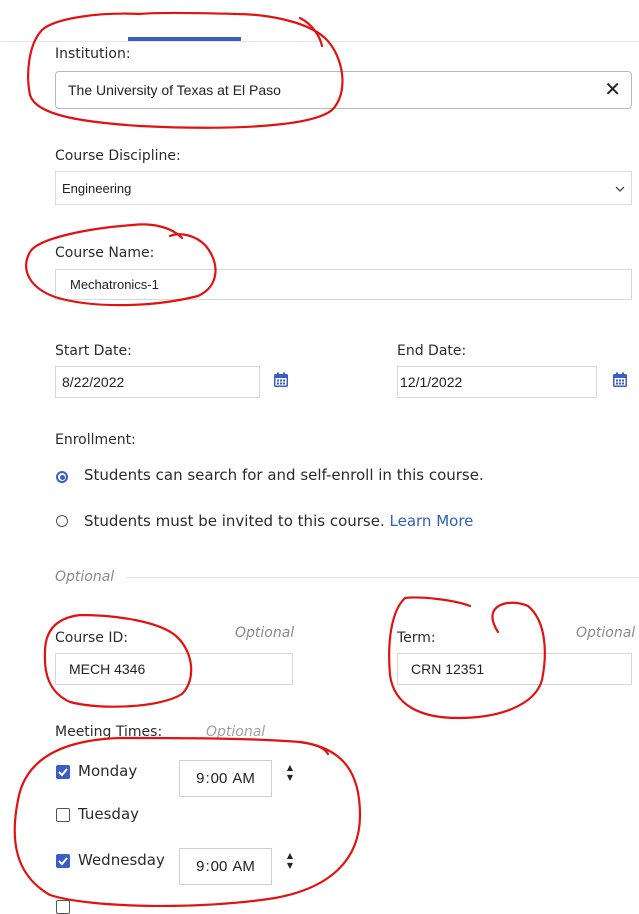  Describe the element at coordinates (174, 669) in the screenshot. I see `course-id-input: MECH 4346` at that location.